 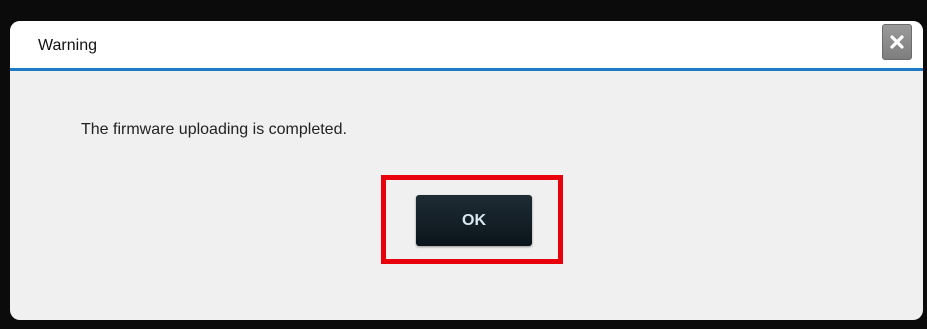 I want to click on ok-button-label: OK, so click(x=474, y=220).